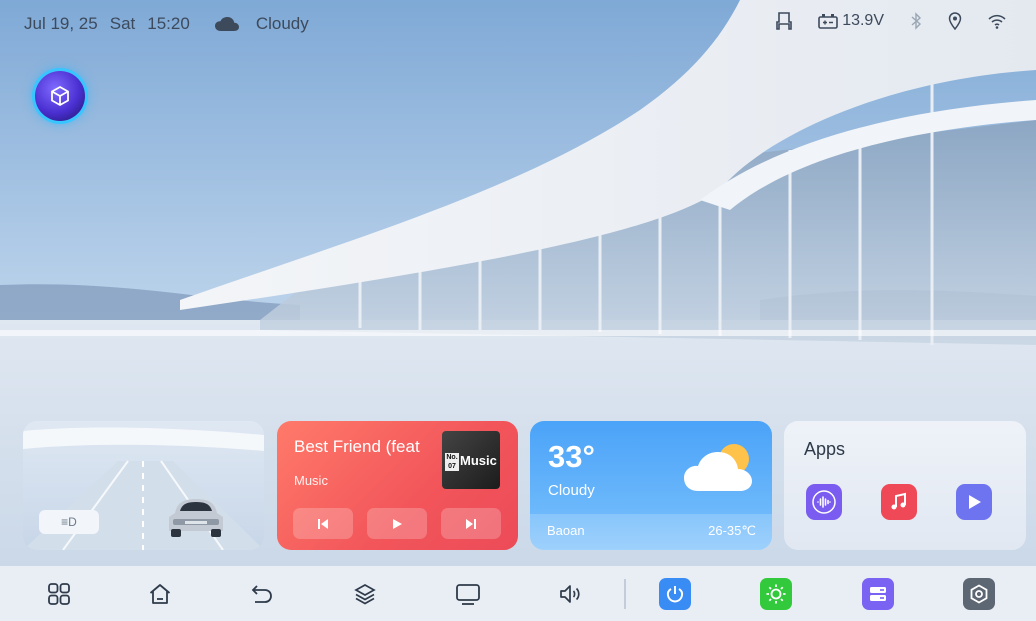  I want to click on seat-icon, so click(784, 21).